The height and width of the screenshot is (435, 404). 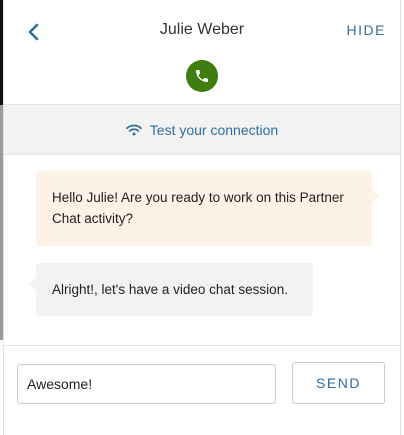 What do you see at coordinates (133, 129) in the screenshot?
I see `wifi-icon` at bounding box center [133, 129].